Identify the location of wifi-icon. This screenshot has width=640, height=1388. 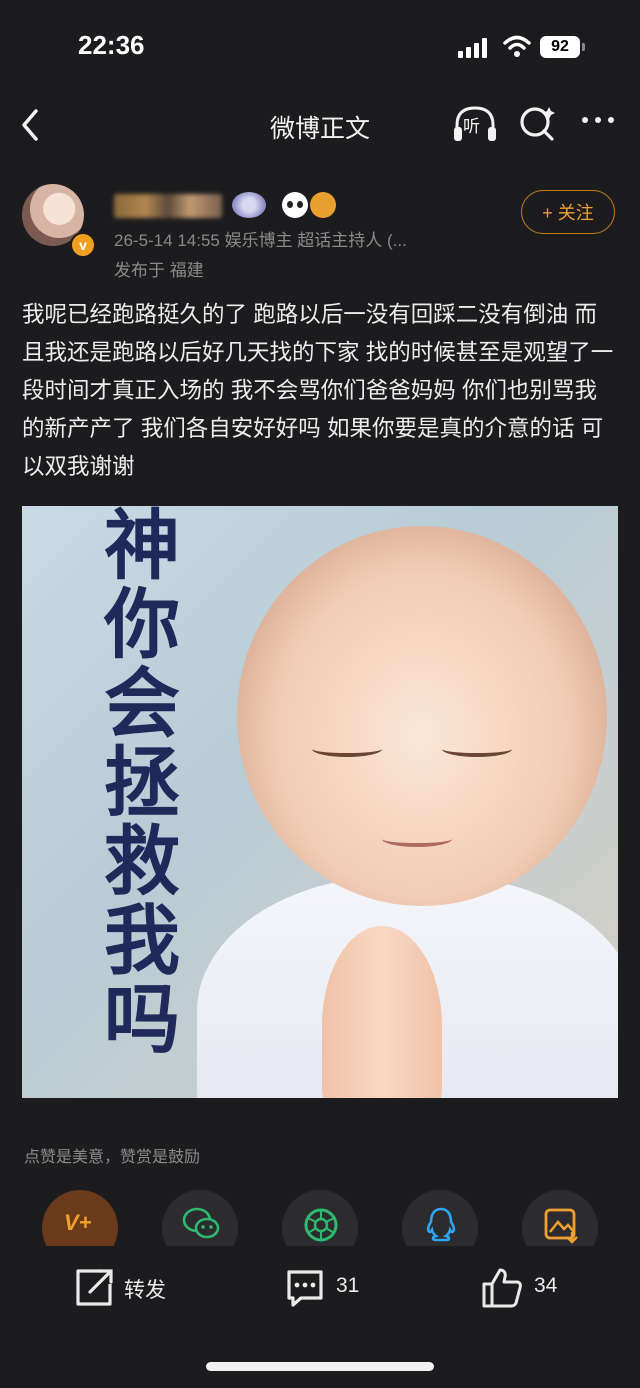
(517, 46).